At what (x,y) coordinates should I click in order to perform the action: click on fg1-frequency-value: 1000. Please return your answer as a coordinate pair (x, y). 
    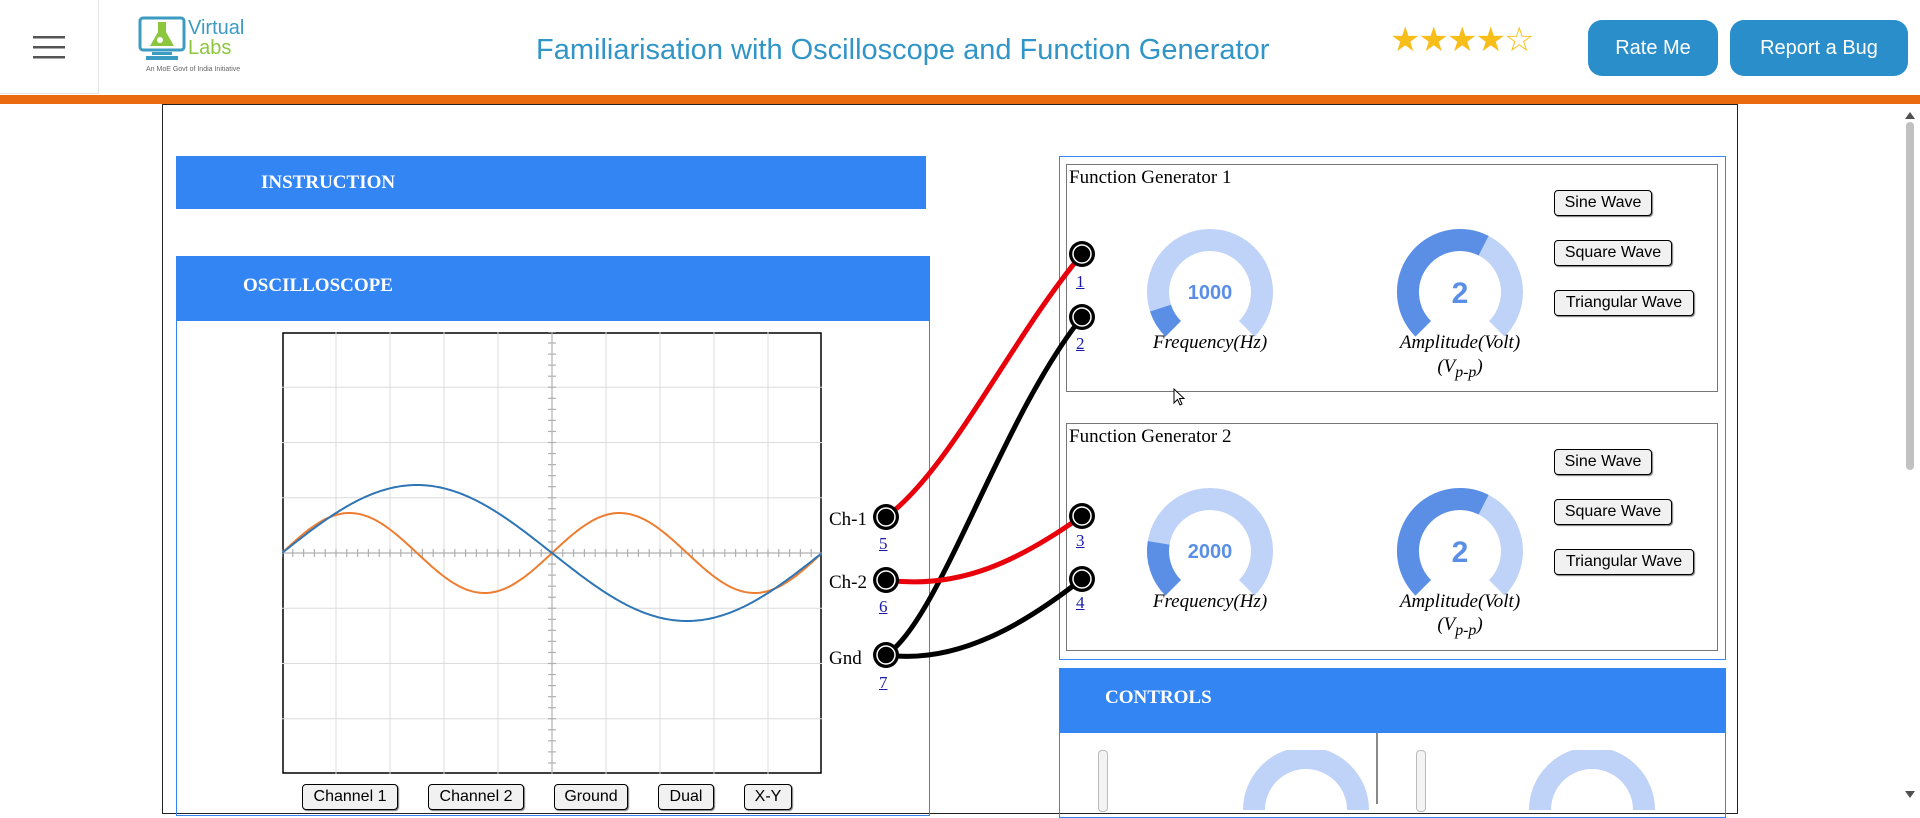
    Looking at the image, I should click on (1210, 293).